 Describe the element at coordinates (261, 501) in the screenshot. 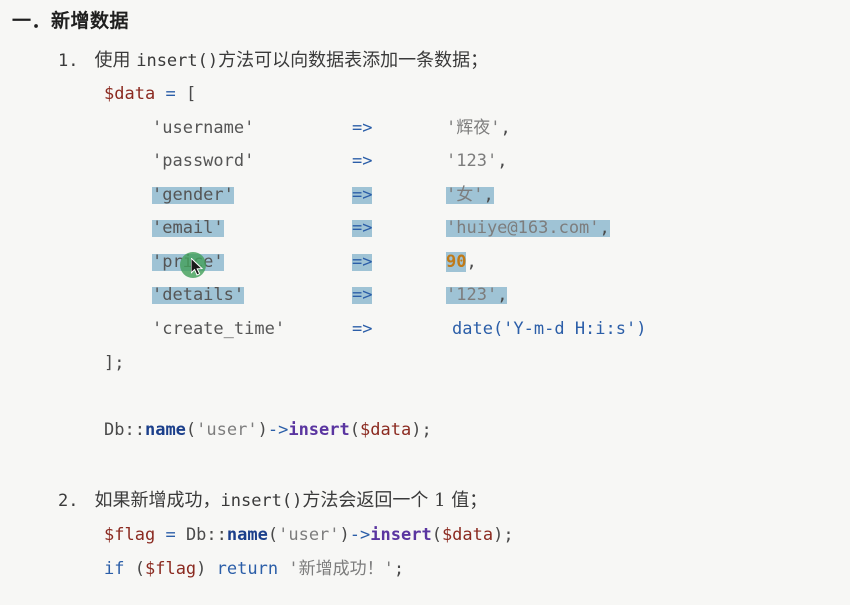

I see `list-item-2-code: insert()` at that location.